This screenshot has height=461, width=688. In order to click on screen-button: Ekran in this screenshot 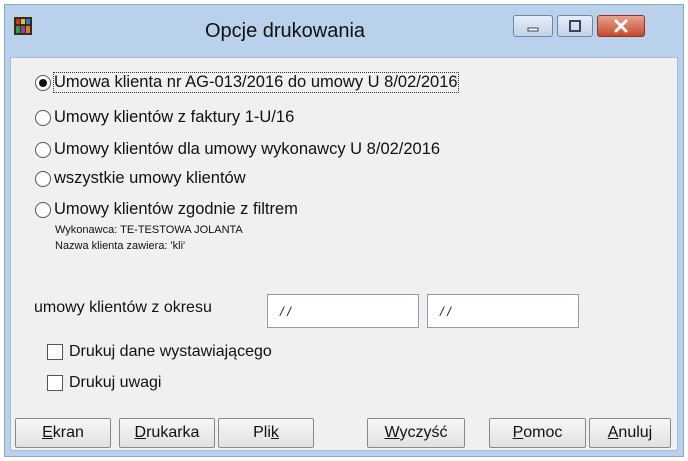, I will do `click(63, 433)`.